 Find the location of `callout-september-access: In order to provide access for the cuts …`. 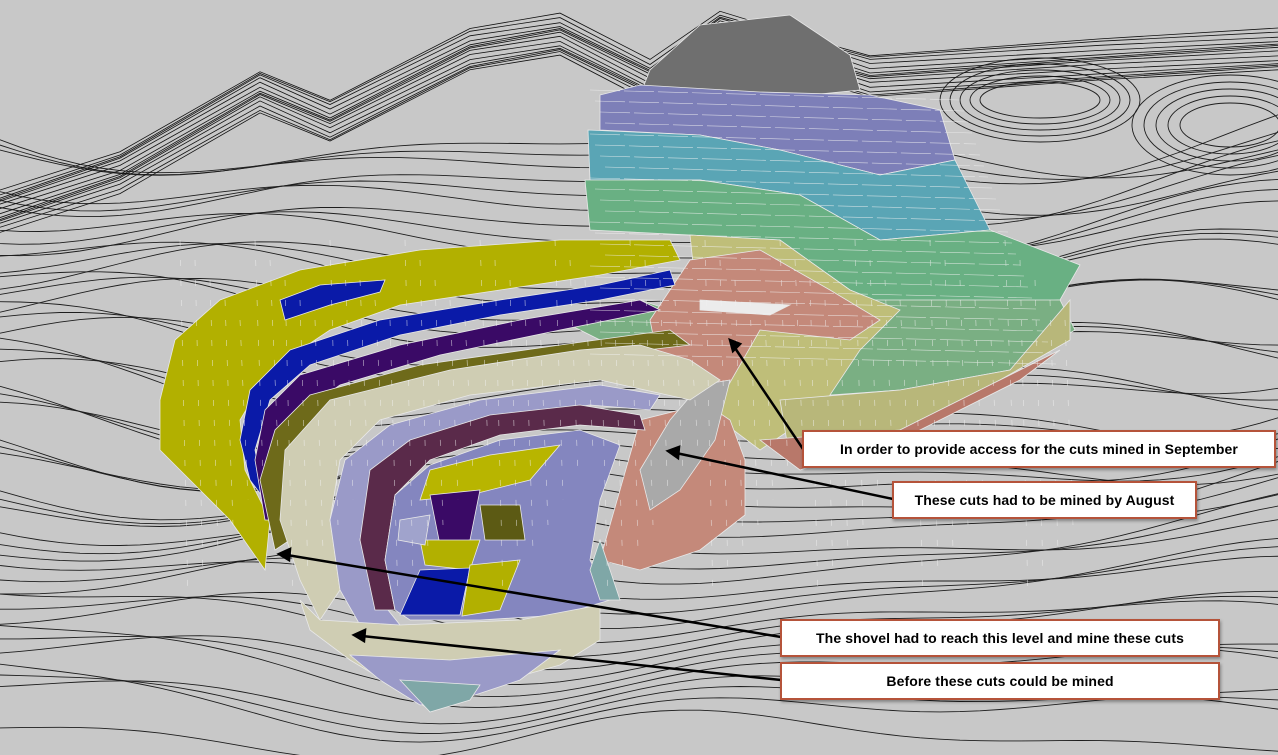

callout-september-access: In order to provide access for the cuts … is located at coordinates (1039, 449).